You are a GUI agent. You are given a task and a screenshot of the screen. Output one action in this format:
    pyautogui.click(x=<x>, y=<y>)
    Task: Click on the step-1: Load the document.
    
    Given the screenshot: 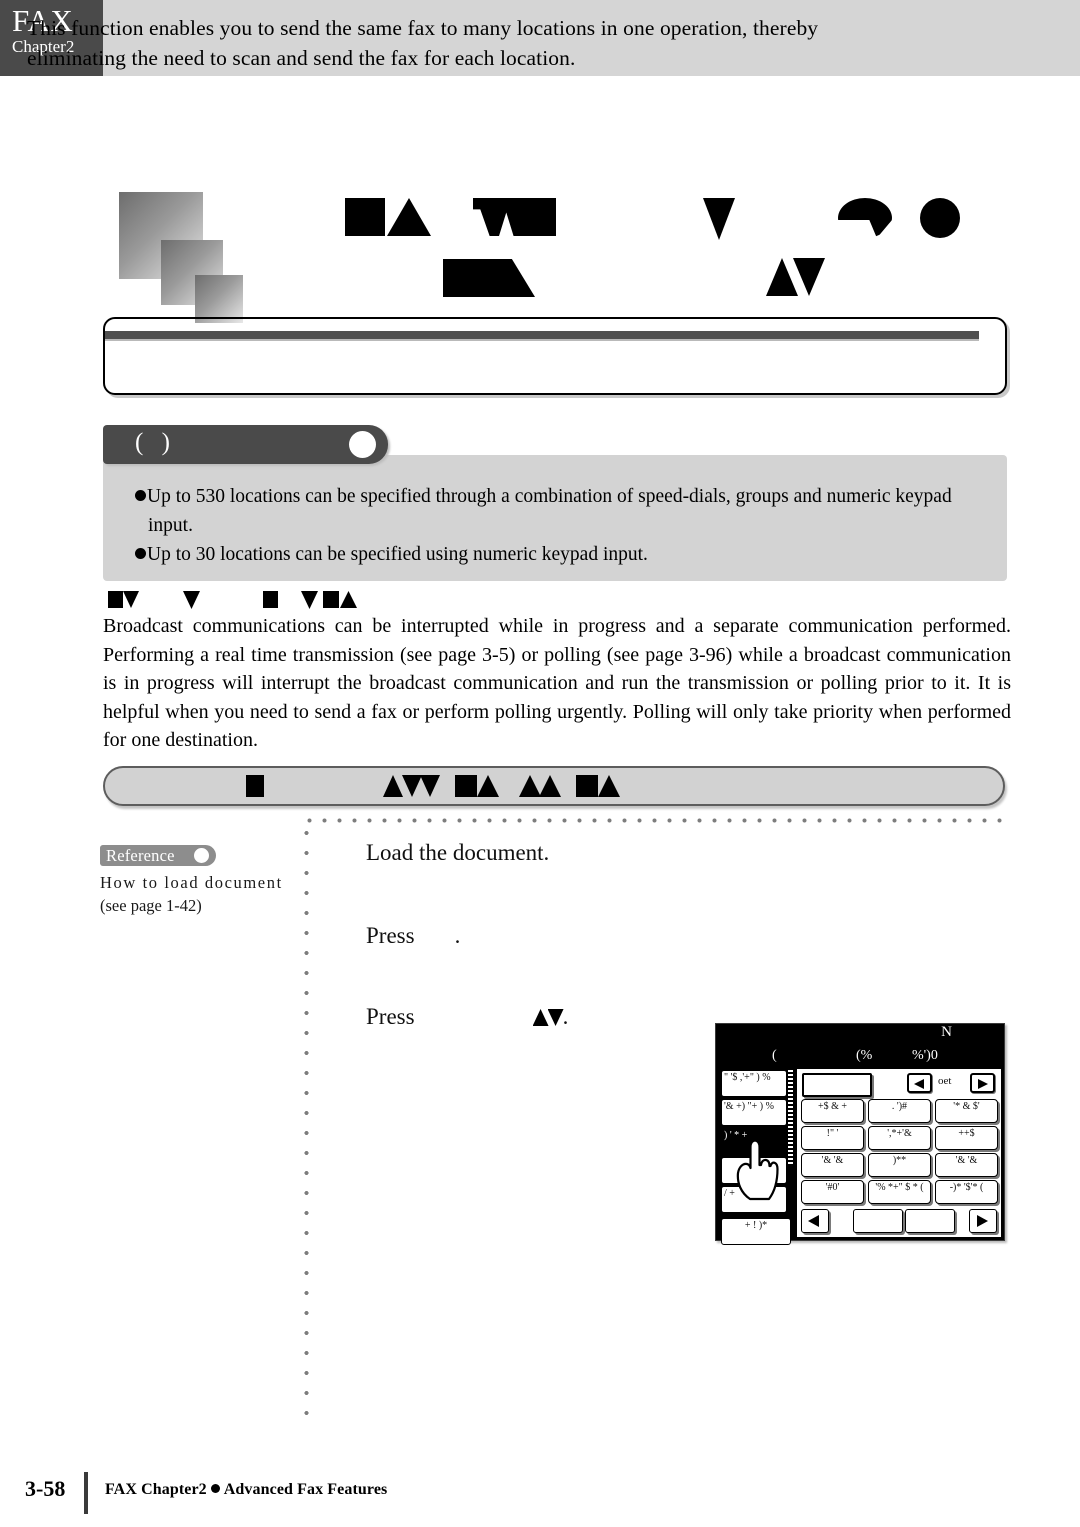 What is the action you would take?
    pyautogui.click(x=457, y=853)
    